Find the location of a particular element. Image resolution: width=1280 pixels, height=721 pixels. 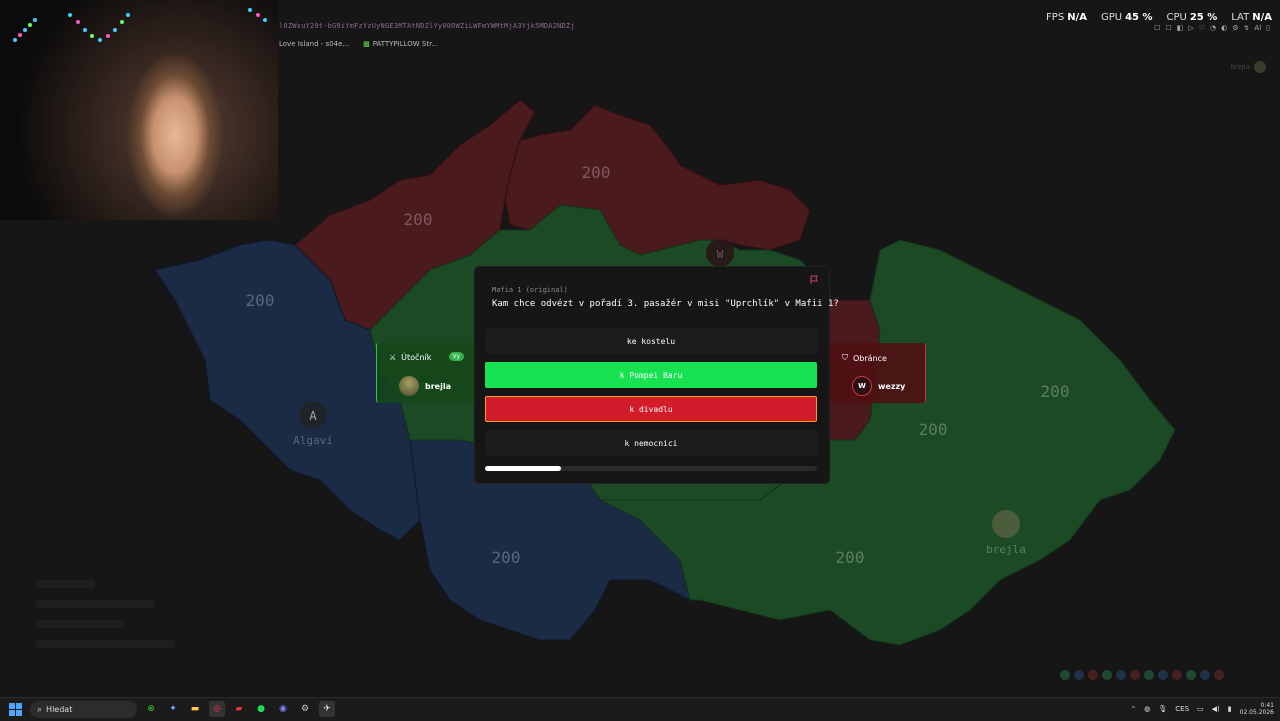

answer-label: k divadlu is located at coordinates (651, 409).